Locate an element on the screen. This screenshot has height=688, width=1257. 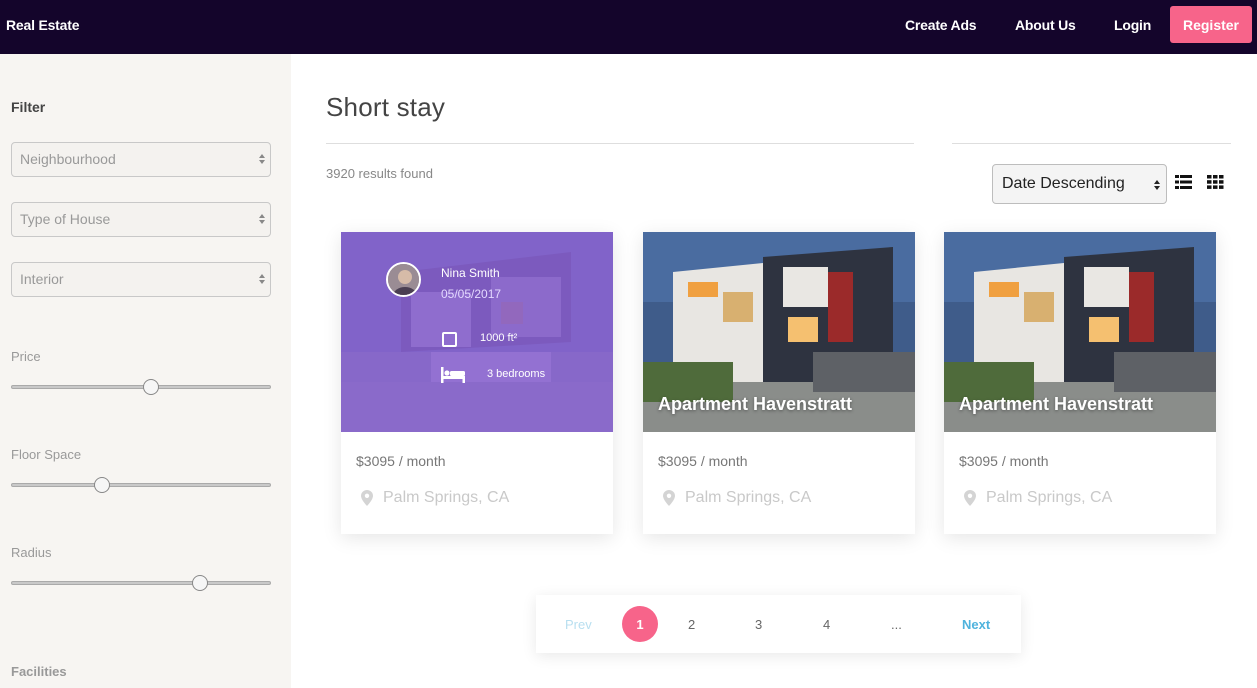
sort-select-value: Date Descending is located at coordinates (1063, 183).